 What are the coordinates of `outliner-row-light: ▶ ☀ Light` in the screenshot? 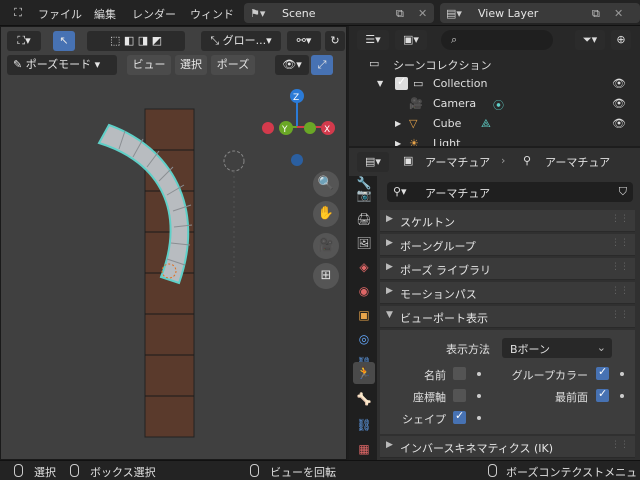 It's located at (494, 140).